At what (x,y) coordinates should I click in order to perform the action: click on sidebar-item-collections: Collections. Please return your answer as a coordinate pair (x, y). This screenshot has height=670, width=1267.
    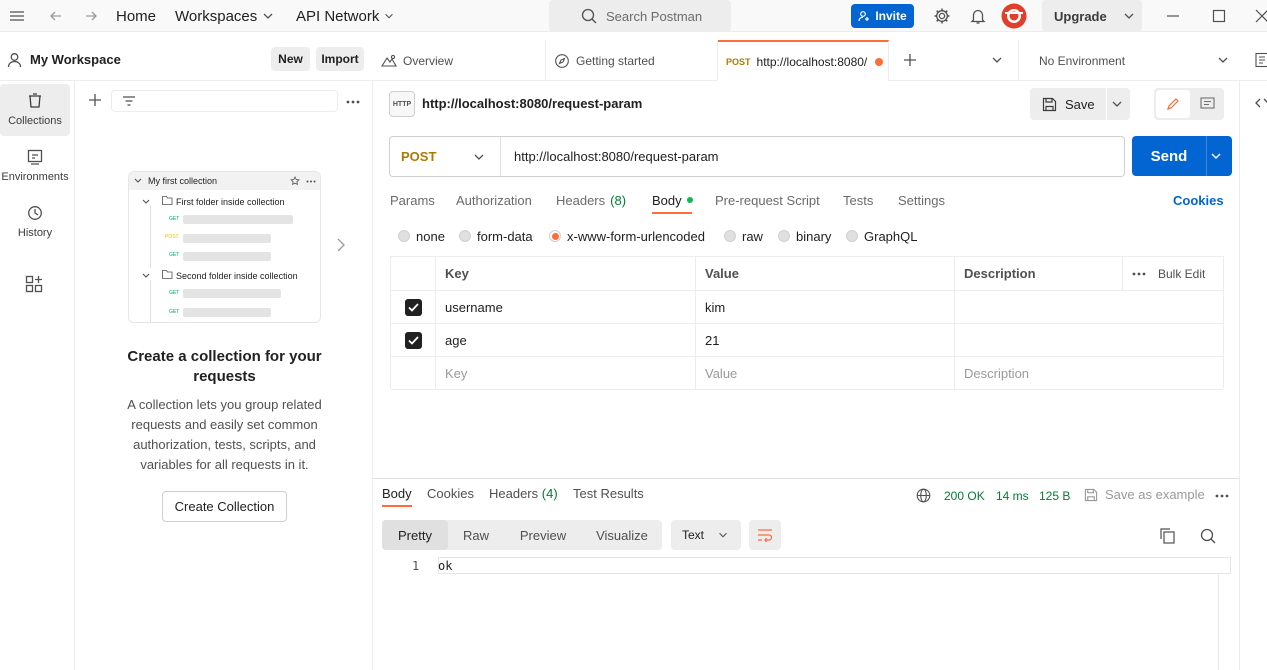
    Looking at the image, I should click on (35, 110).